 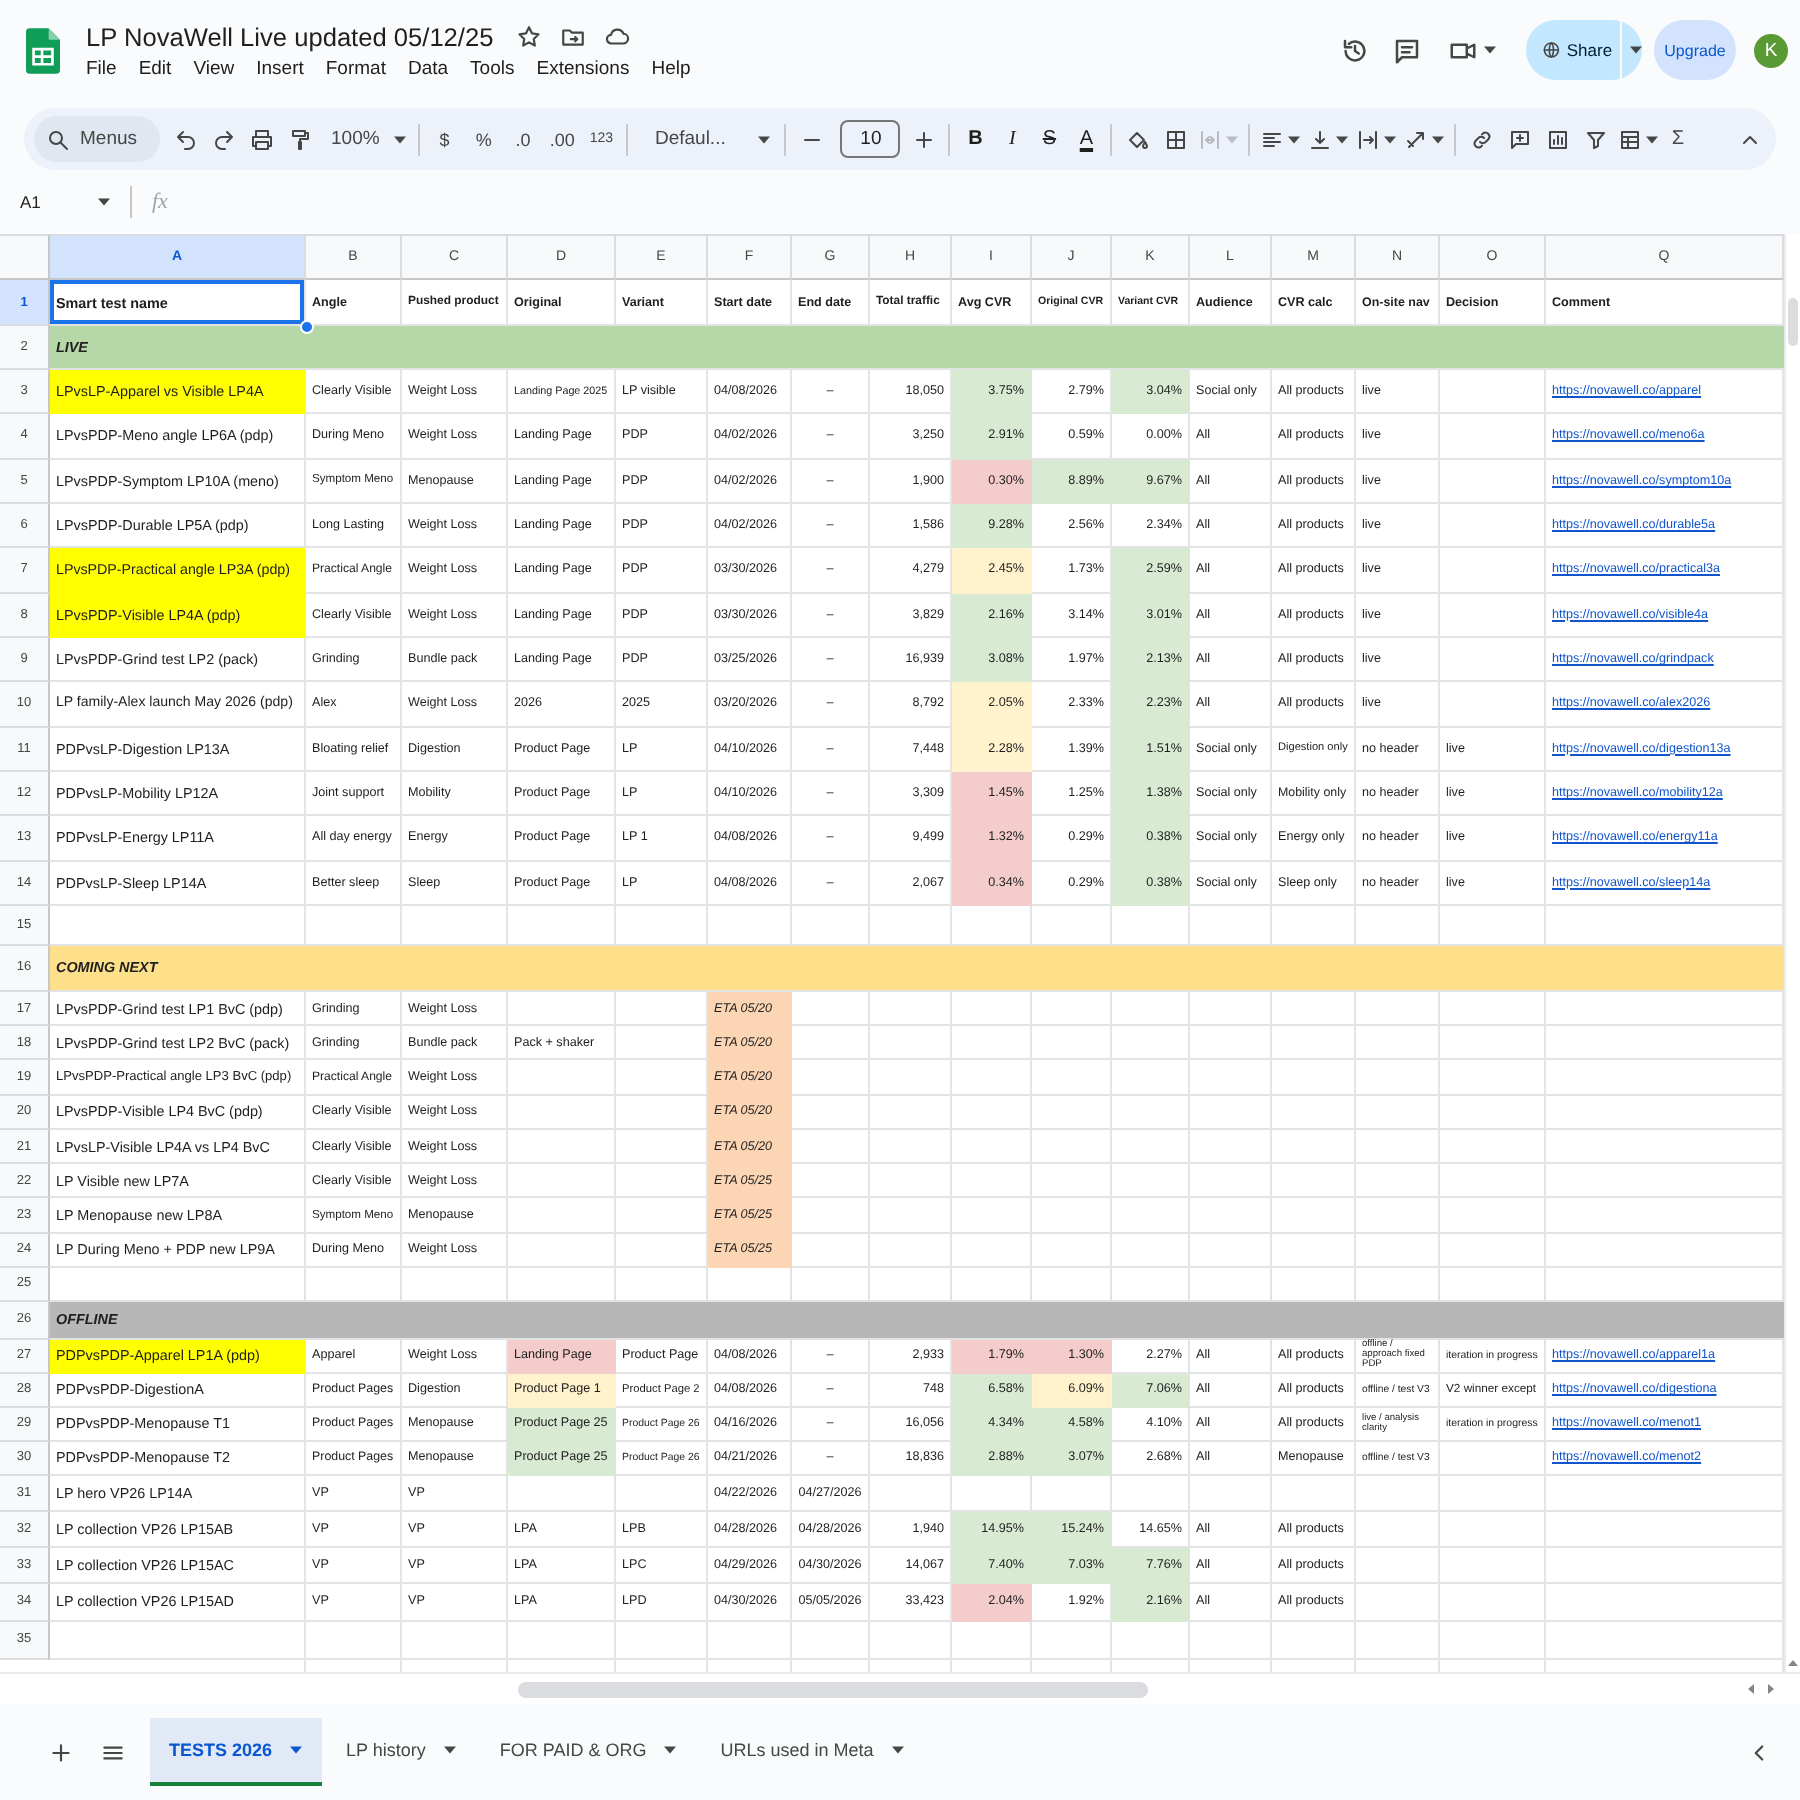 I want to click on decrease-decimals-button: .0, so click(x=523, y=139).